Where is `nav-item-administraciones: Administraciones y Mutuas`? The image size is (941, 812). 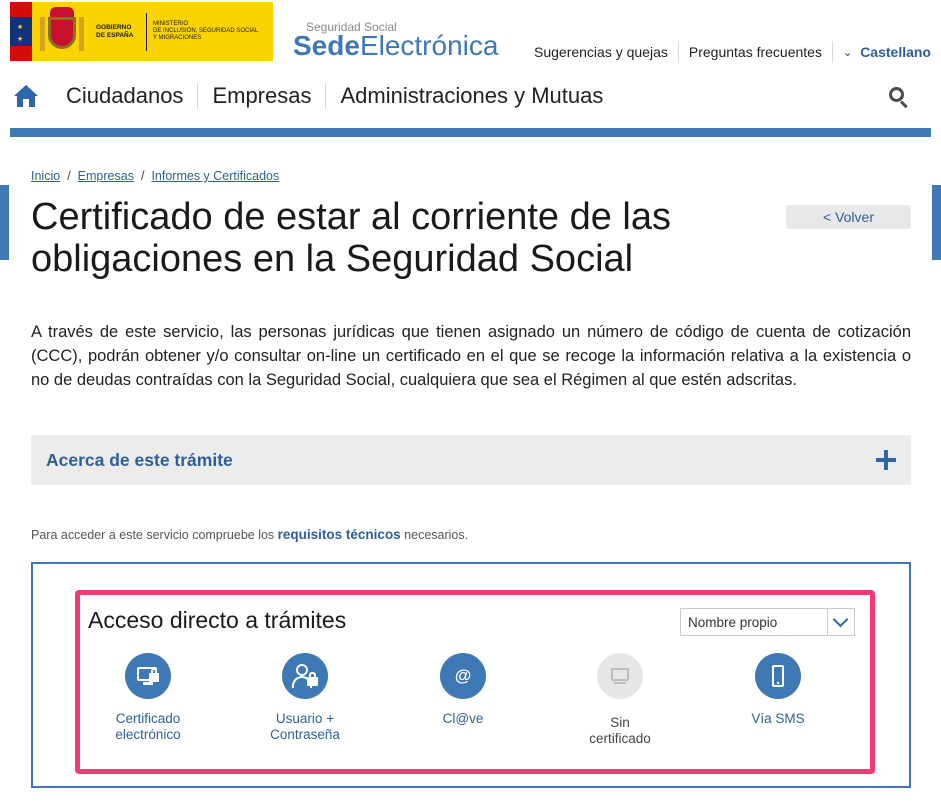 nav-item-administraciones: Administraciones y Mutuas is located at coordinates (471, 96).